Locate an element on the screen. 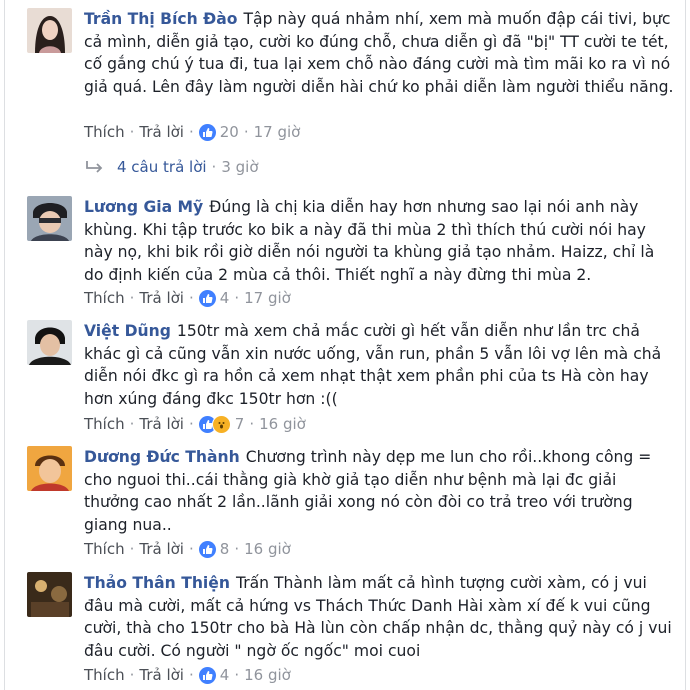  comment-author: Thảo Thân Thiện is located at coordinates (157, 583).